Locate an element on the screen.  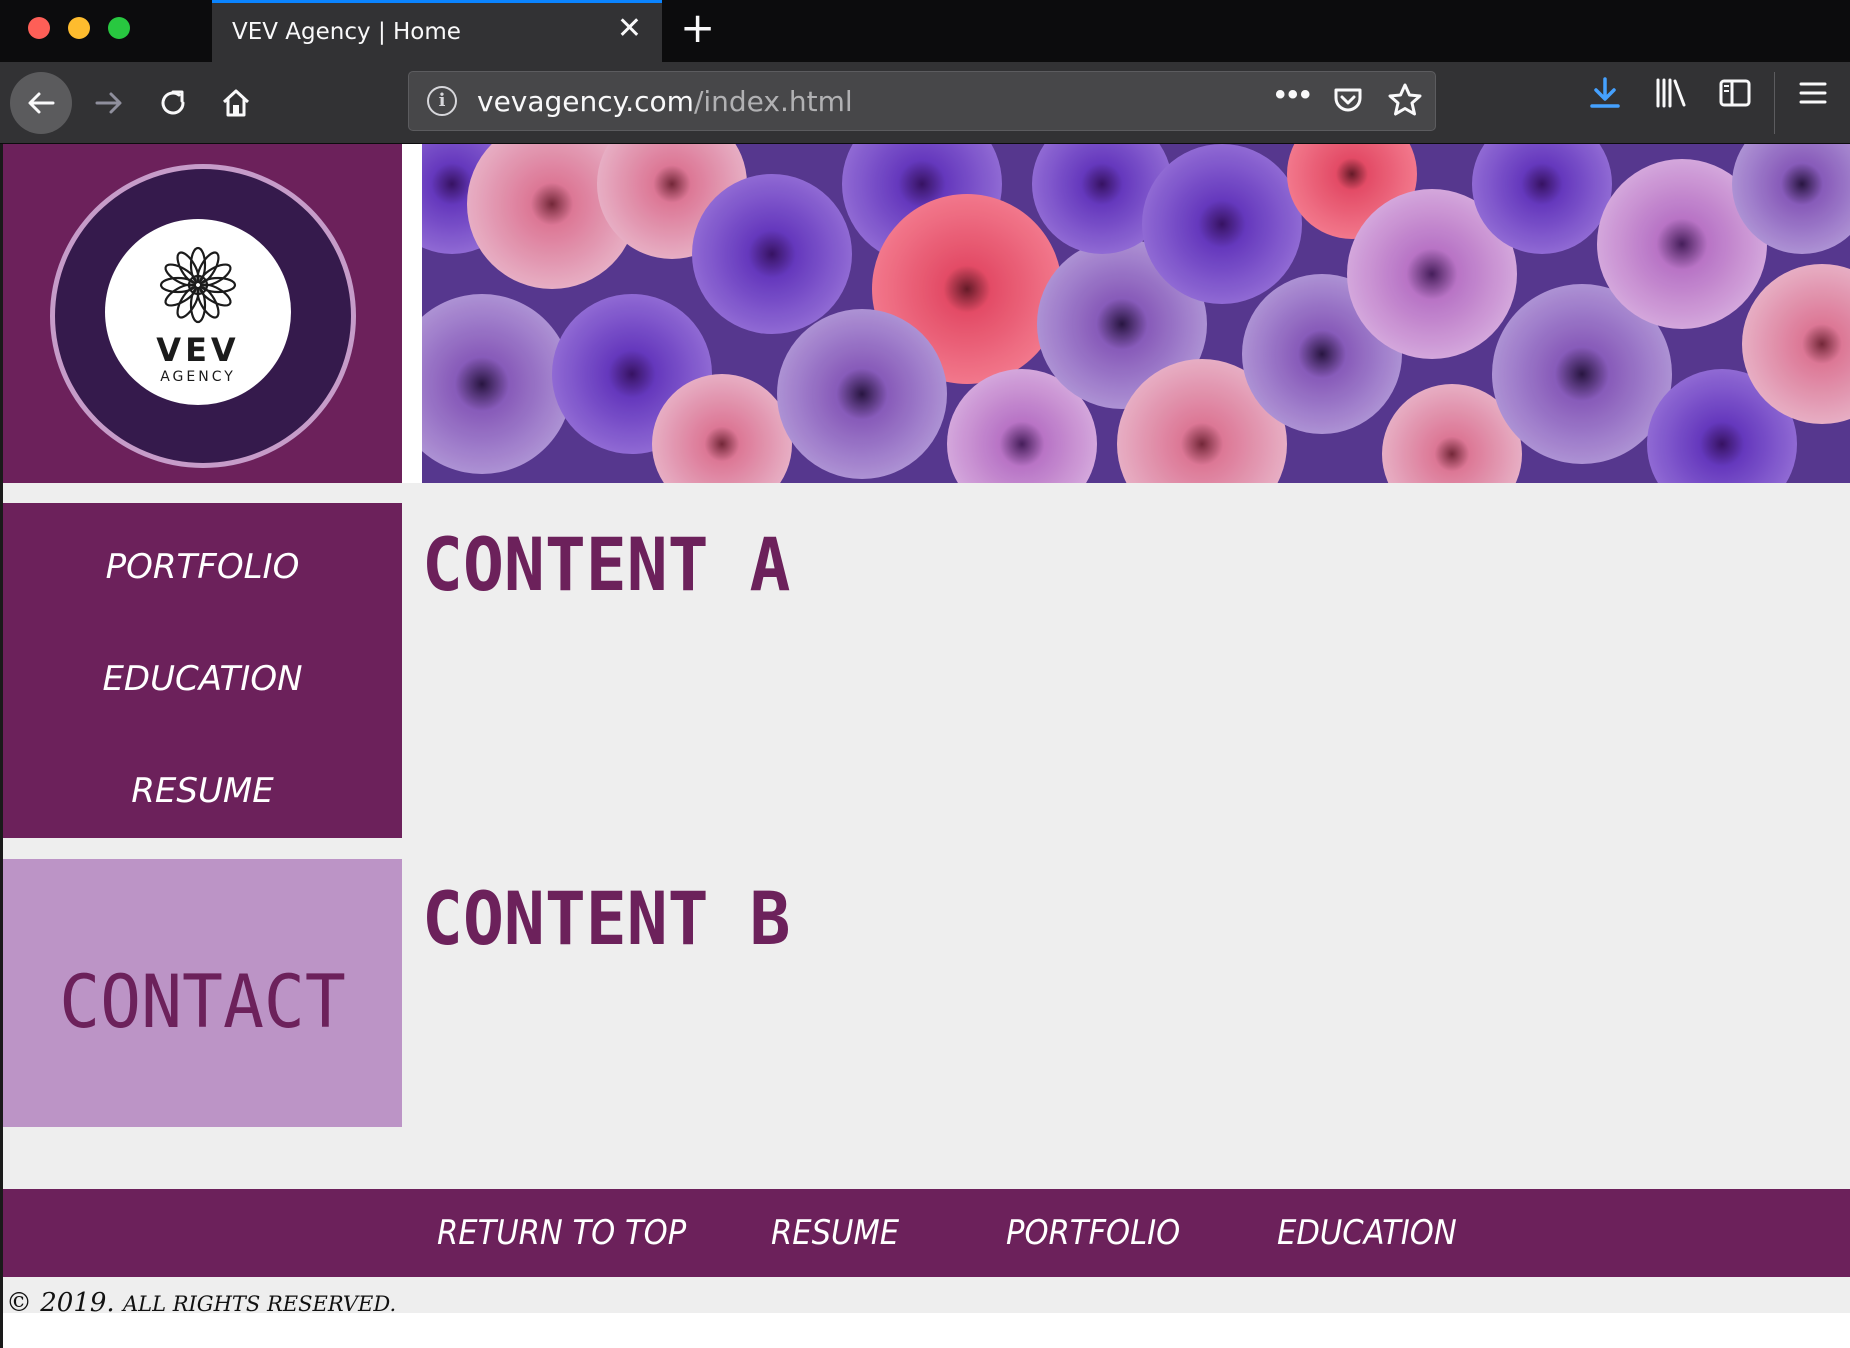
browser-tab-active: VEV Agency | Home ✕ is located at coordinates (437, 31).